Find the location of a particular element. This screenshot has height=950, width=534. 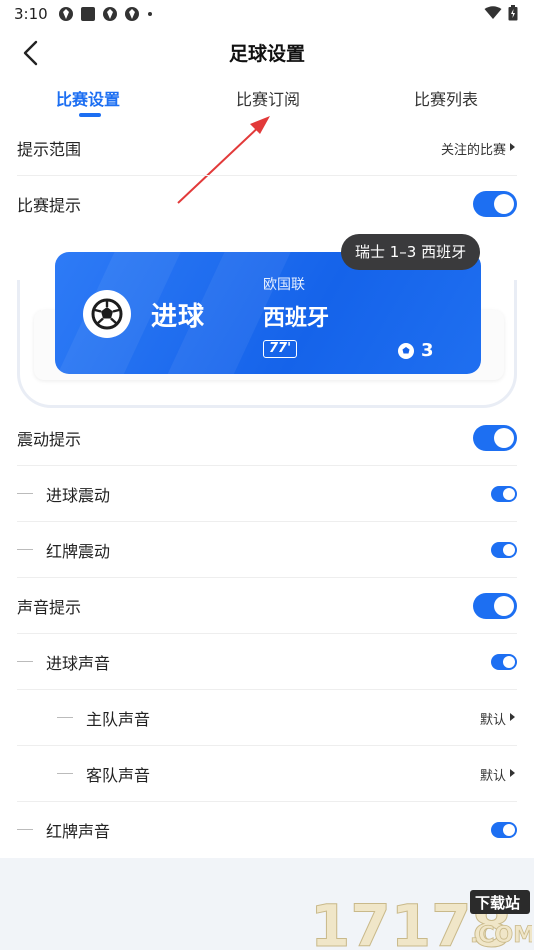

setting-row-red-card-sound: 红牌声音 is located at coordinates (267, 830).